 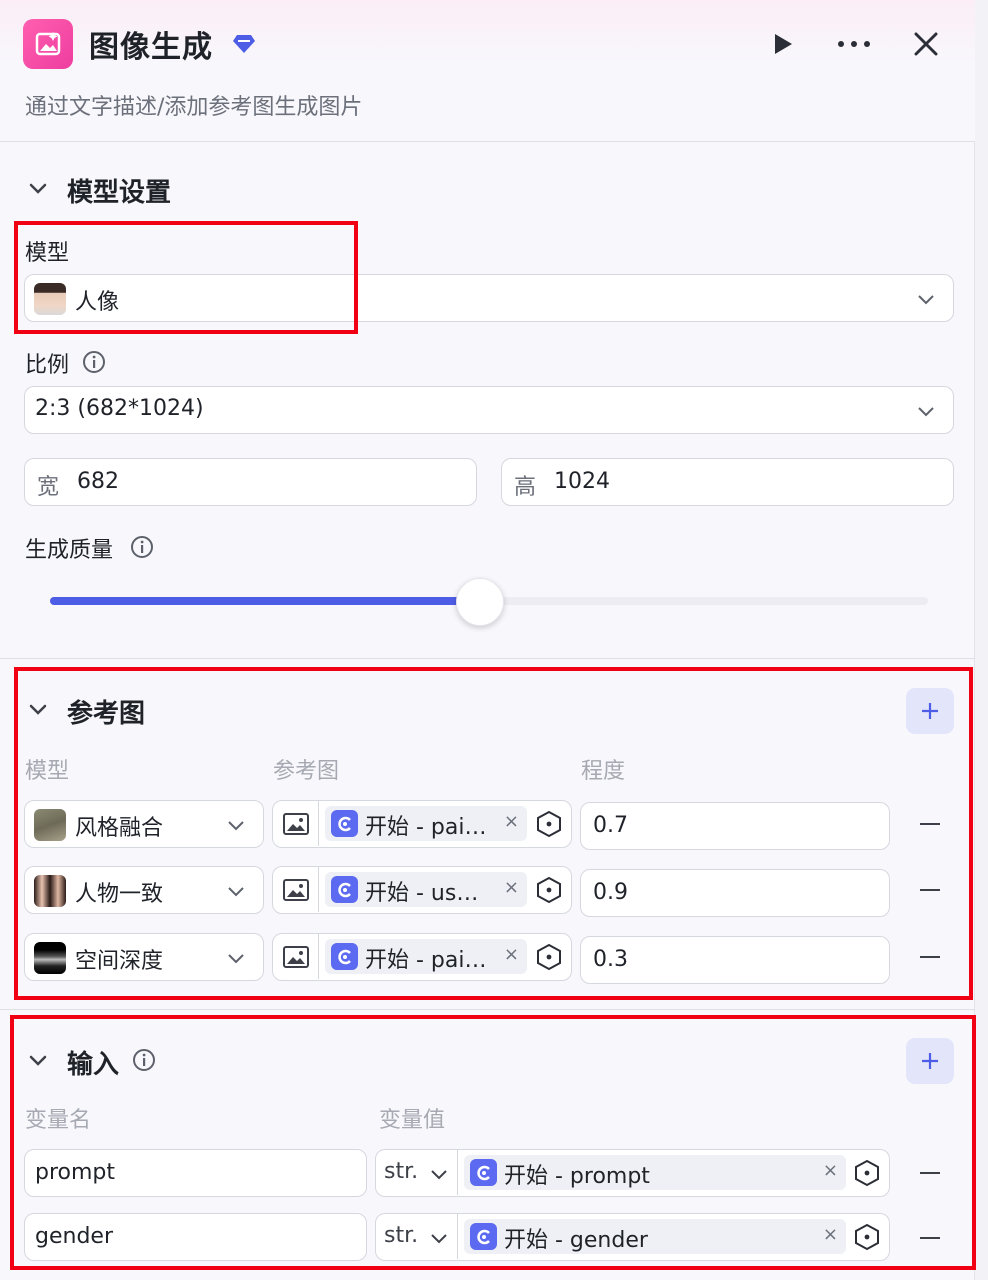 I want to click on quality-slider-fill, so click(x=265, y=601).